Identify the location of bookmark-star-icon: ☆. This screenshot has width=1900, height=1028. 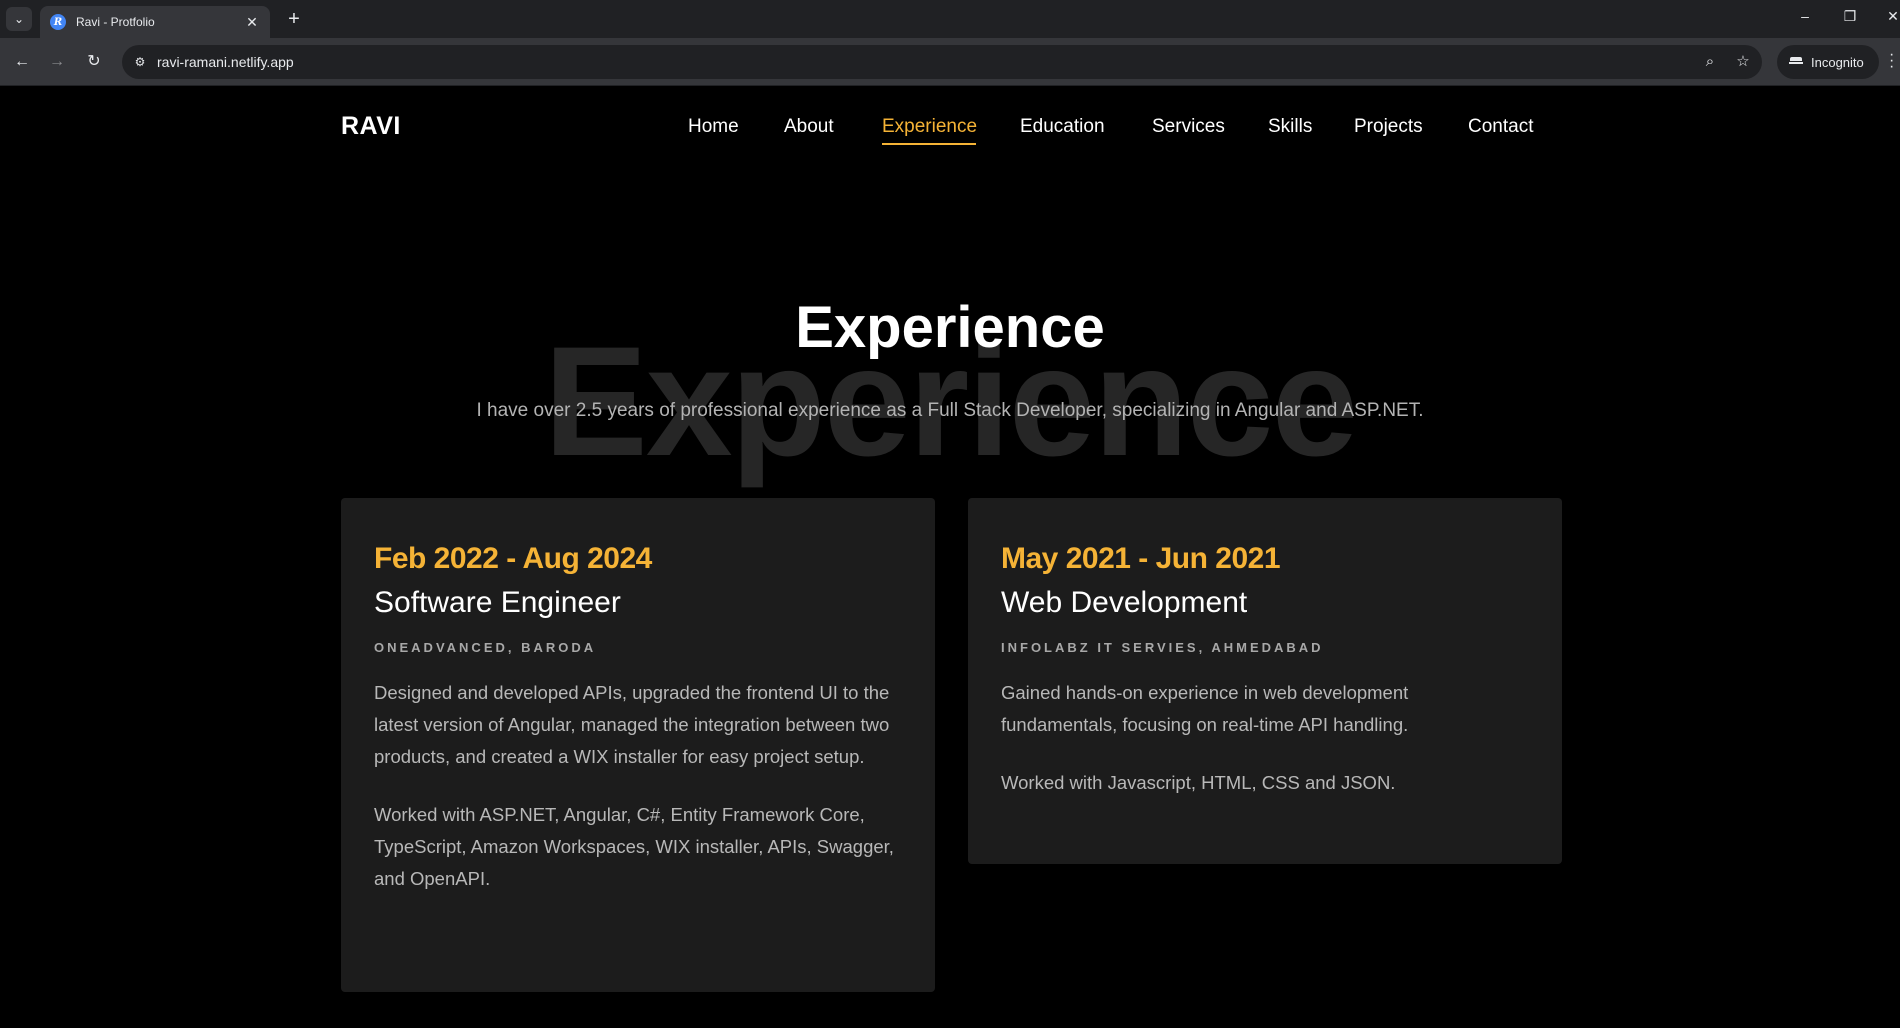
(1743, 62).